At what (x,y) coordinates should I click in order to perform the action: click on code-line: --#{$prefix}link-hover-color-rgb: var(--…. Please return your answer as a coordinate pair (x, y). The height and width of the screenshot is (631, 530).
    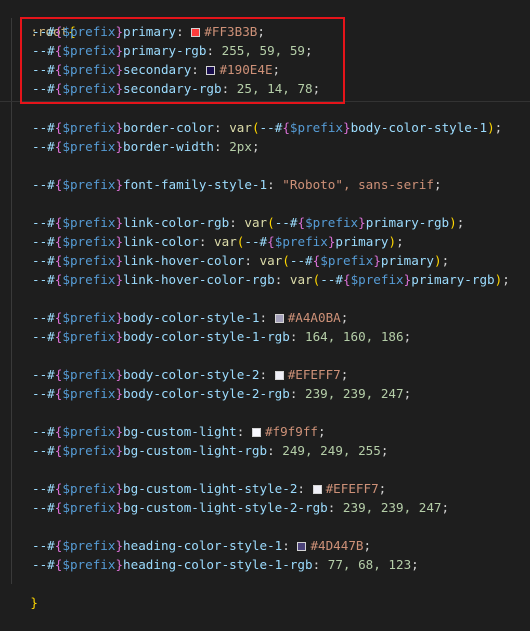
    Looking at the image, I should click on (255, 279).